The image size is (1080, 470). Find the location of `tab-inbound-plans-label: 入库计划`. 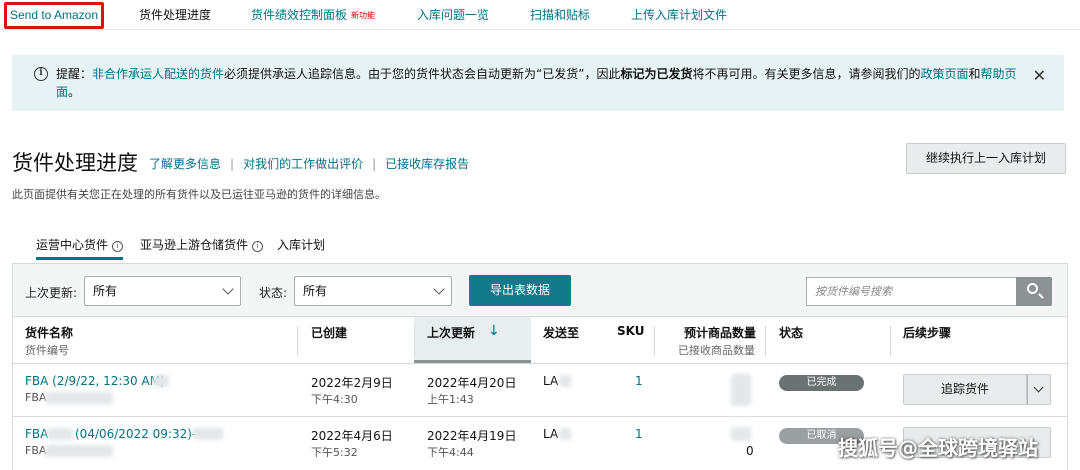

tab-inbound-plans-label: 入库计划 is located at coordinates (301, 245).